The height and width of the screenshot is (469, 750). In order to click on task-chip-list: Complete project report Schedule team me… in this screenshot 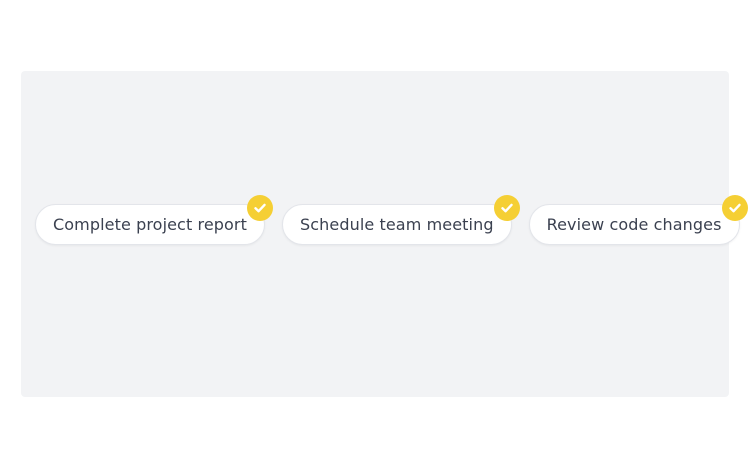, I will do `click(391, 220)`.